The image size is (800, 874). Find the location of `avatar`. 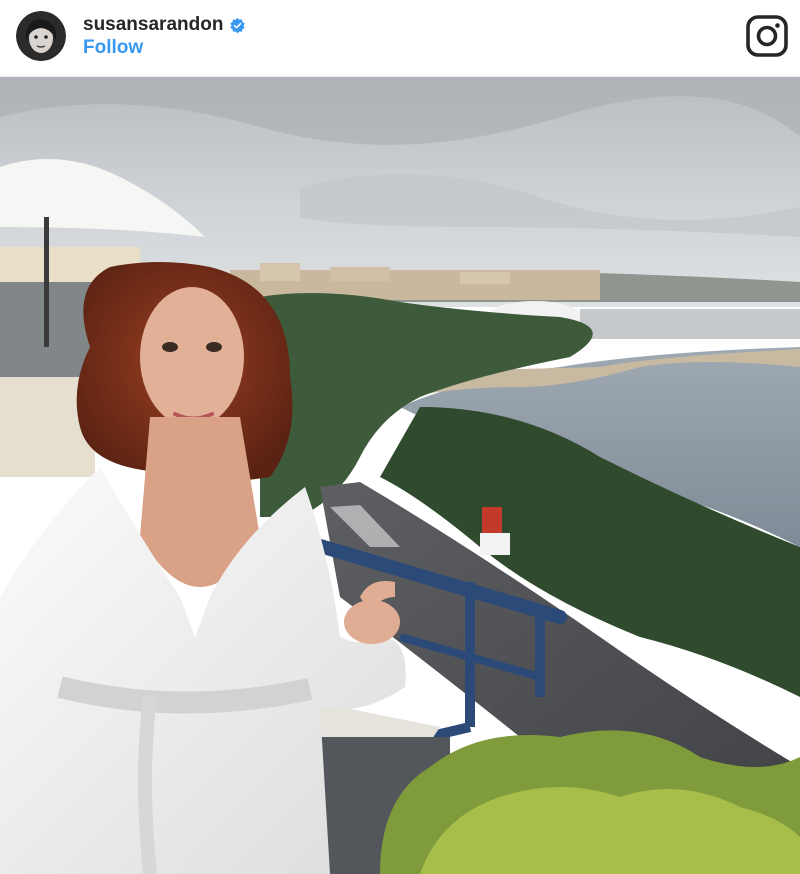

avatar is located at coordinates (41, 36).